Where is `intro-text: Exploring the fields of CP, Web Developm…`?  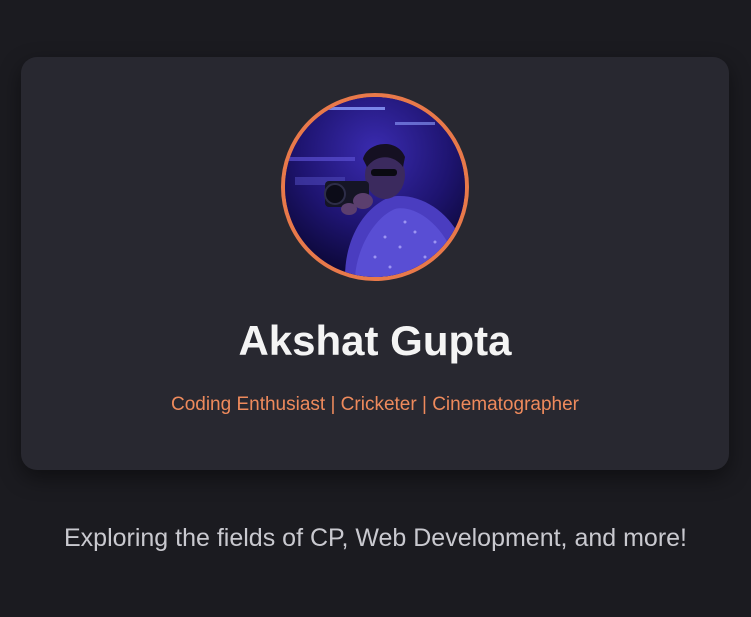
intro-text: Exploring the fields of CP, Web Developm… is located at coordinates (375, 538).